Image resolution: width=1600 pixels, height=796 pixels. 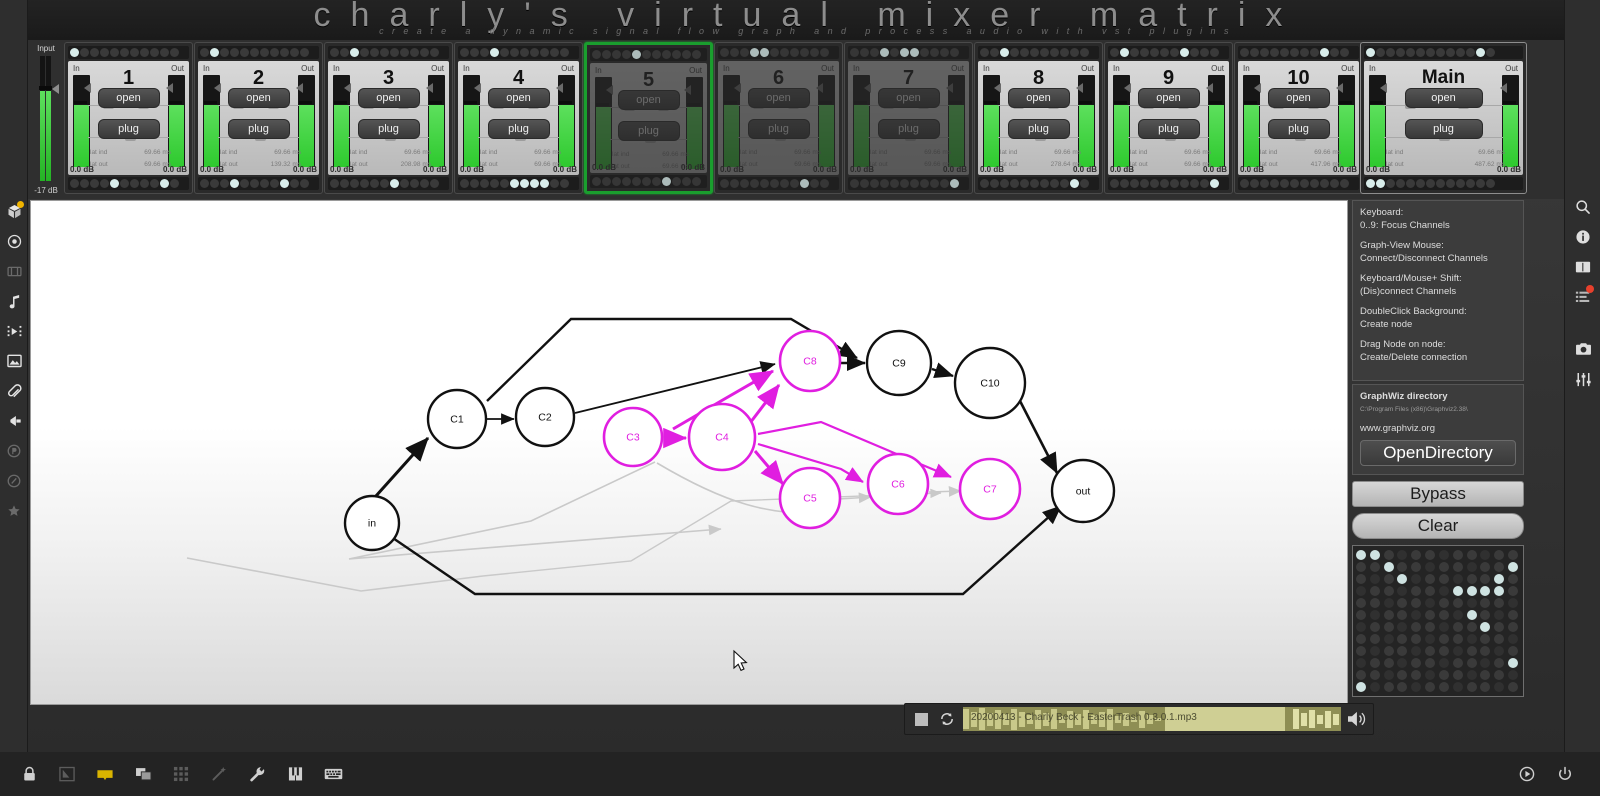 I want to click on panels-icon, so click(x=1582, y=267).